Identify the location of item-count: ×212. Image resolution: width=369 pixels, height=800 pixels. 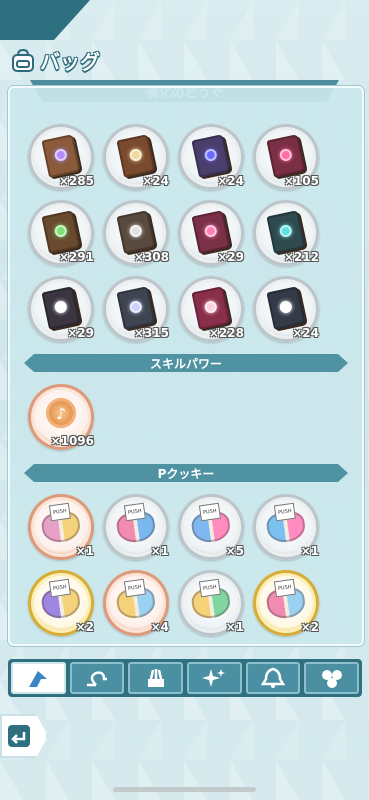
(301, 257).